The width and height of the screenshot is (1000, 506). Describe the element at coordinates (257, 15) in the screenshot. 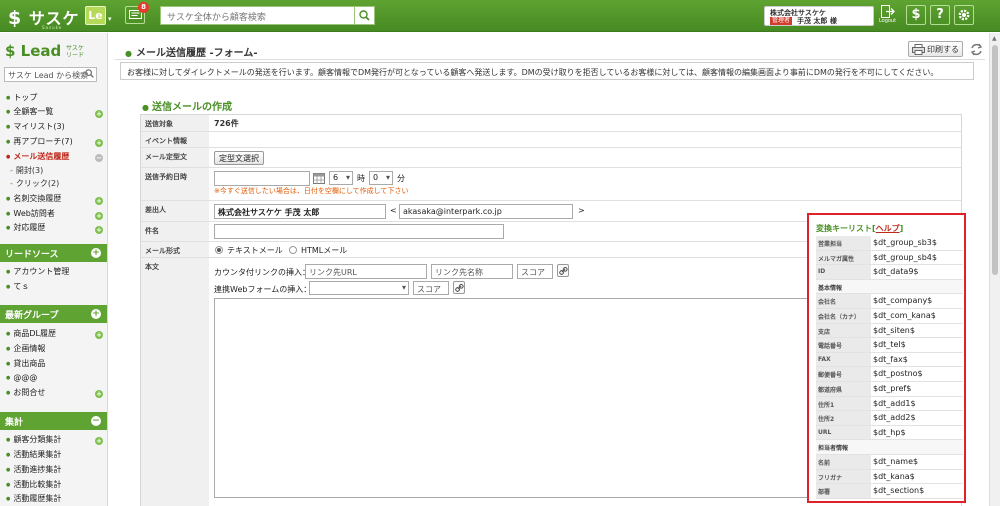

I see `global-search-input: サスケ全体から顧客検索` at that location.